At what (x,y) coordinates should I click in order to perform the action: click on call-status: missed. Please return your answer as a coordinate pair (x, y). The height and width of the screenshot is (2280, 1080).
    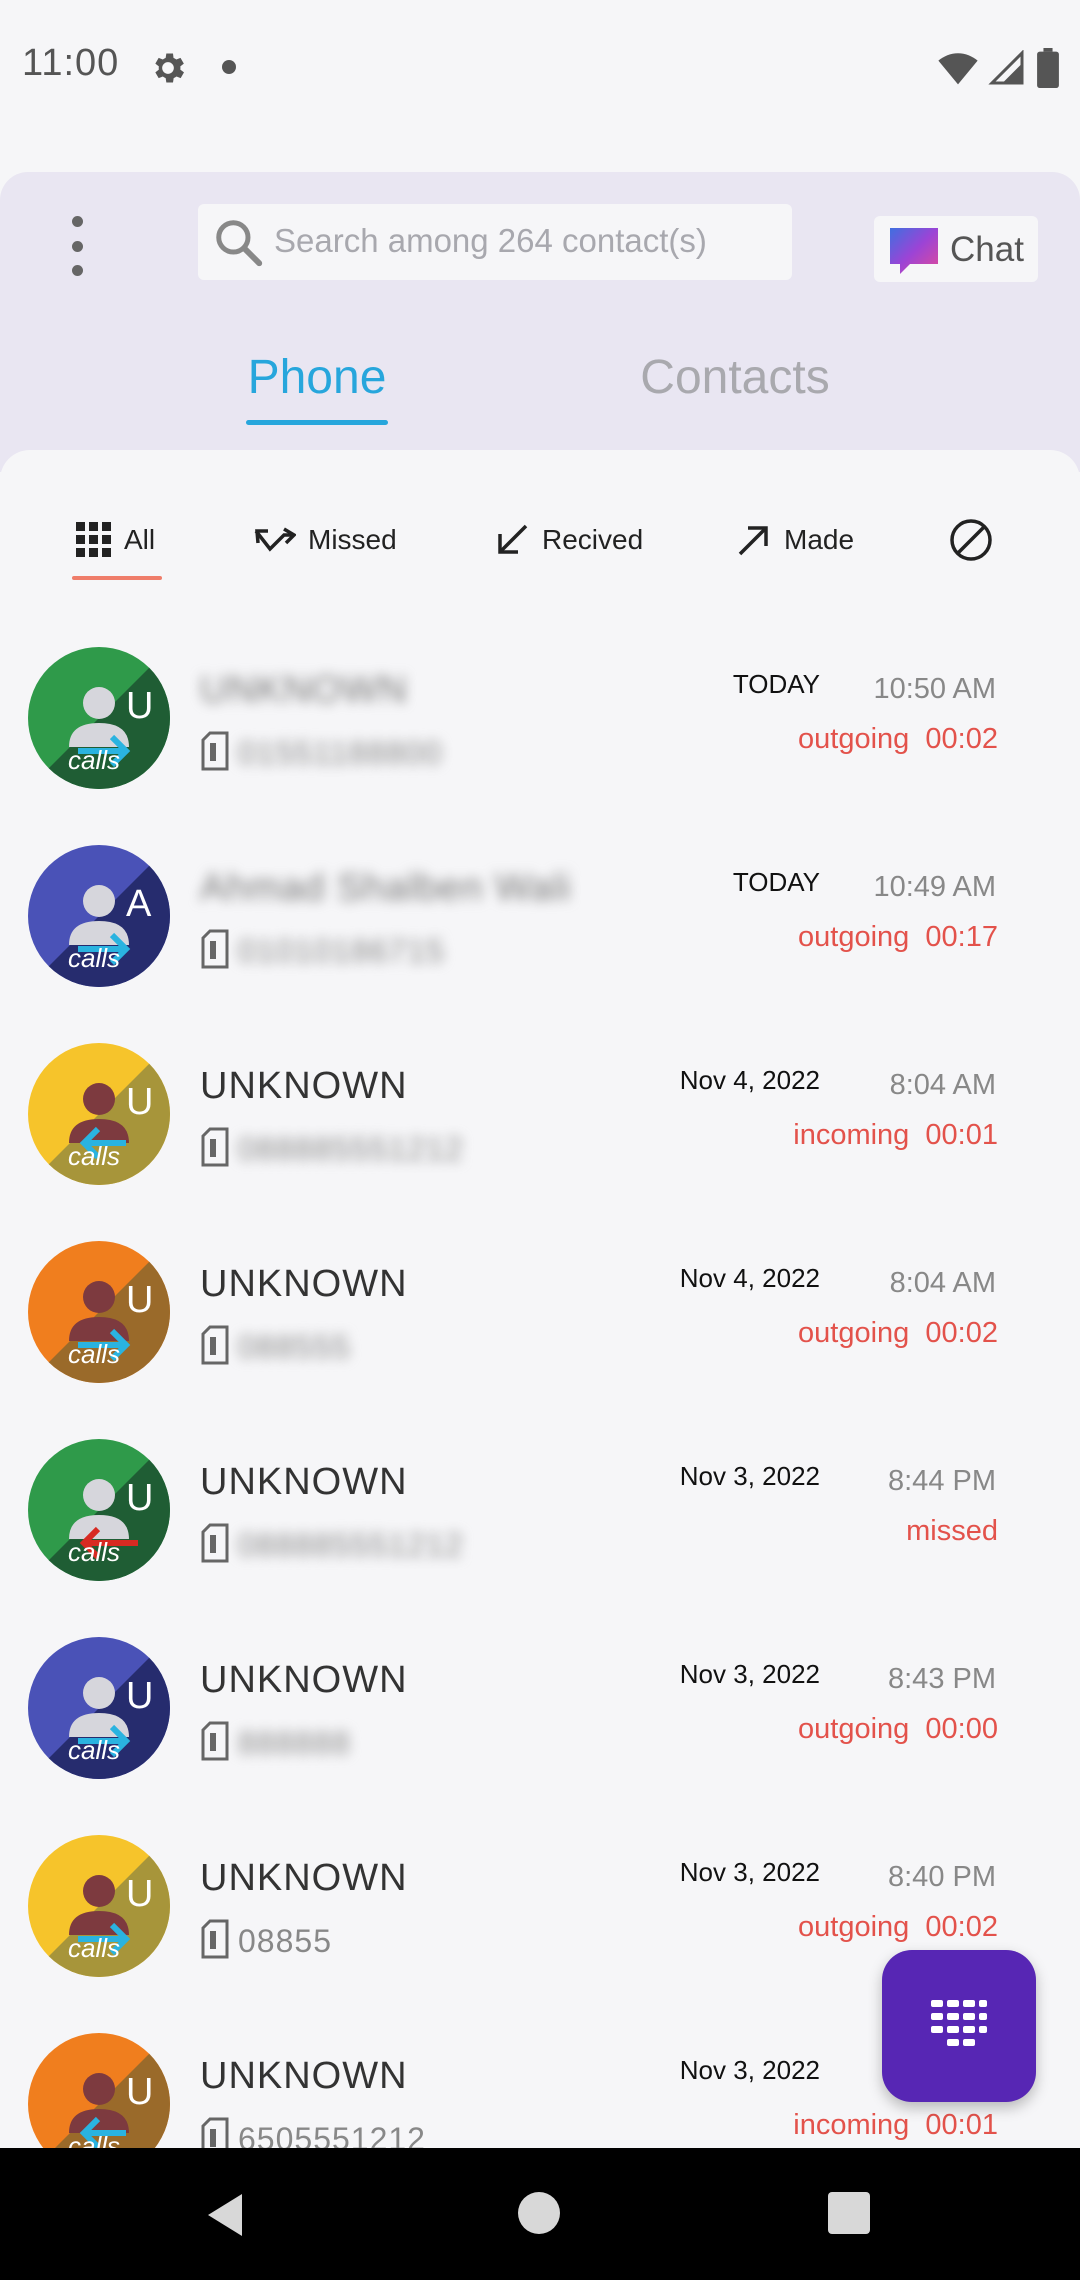
    Looking at the image, I should click on (952, 1531).